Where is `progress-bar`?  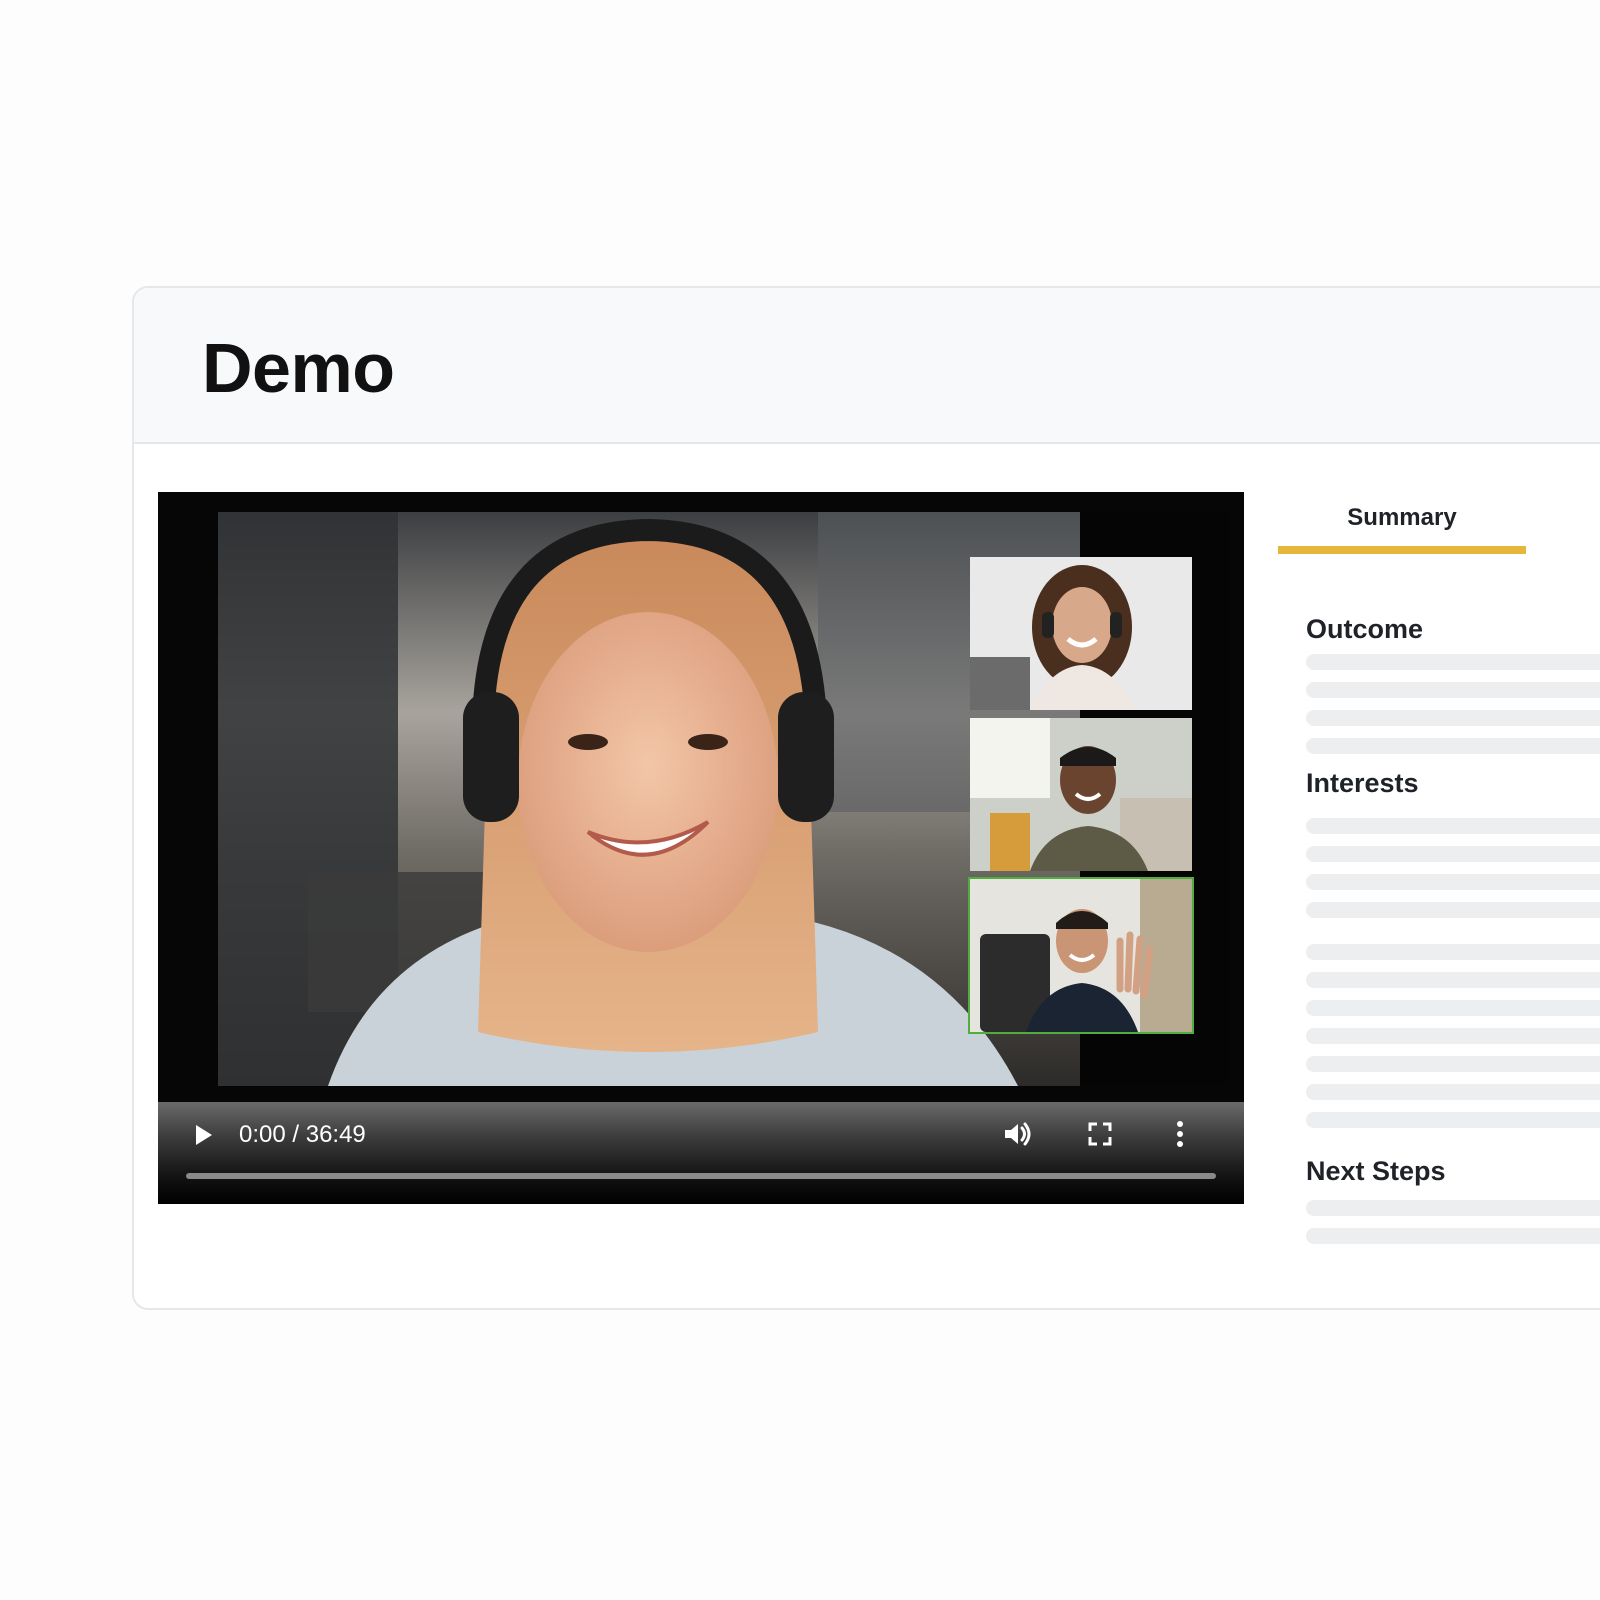 progress-bar is located at coordinates (701, 1176).